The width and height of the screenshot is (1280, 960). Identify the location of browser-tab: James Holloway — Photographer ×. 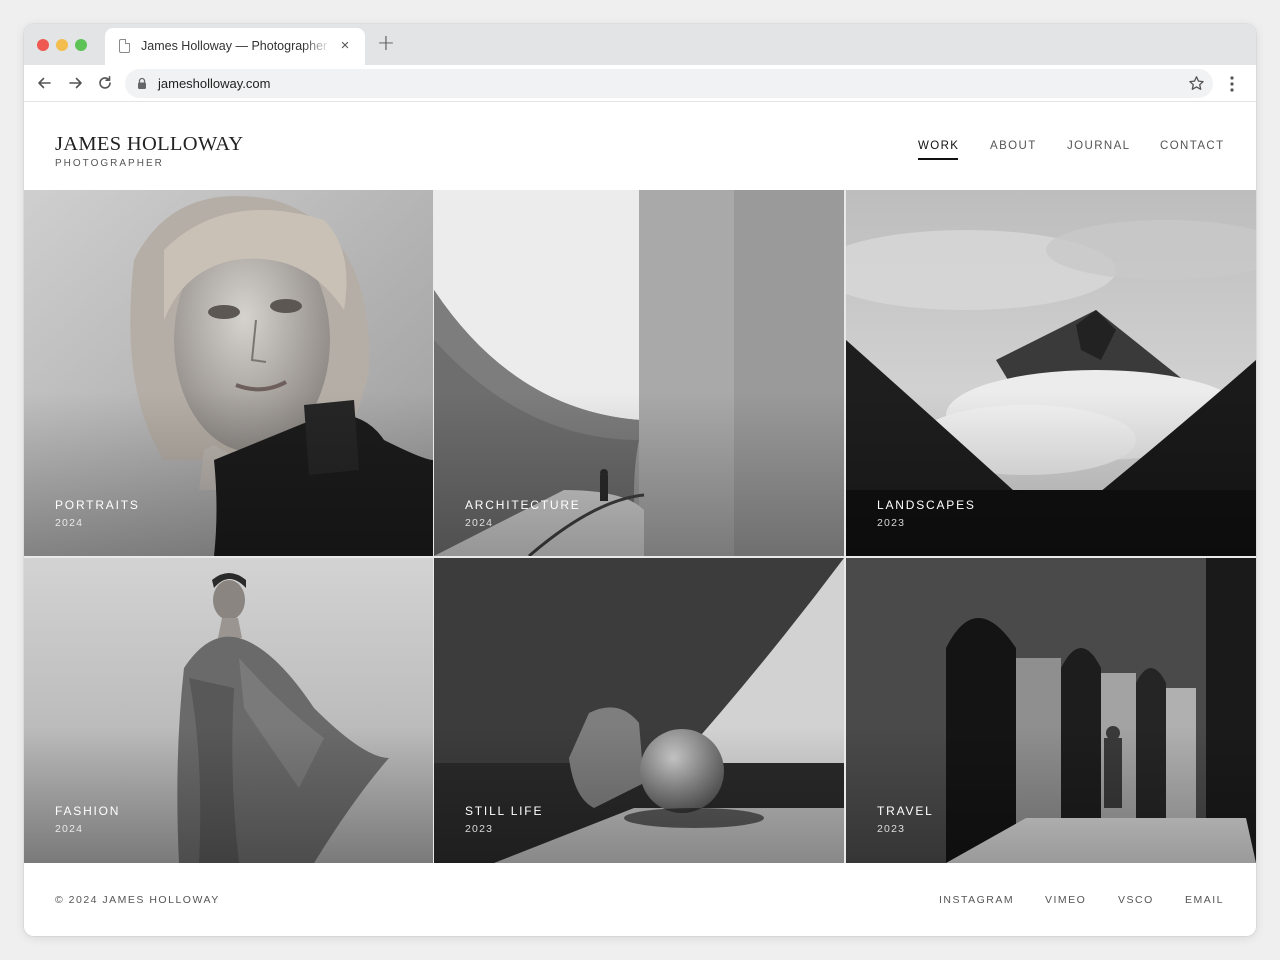
(235, 46).